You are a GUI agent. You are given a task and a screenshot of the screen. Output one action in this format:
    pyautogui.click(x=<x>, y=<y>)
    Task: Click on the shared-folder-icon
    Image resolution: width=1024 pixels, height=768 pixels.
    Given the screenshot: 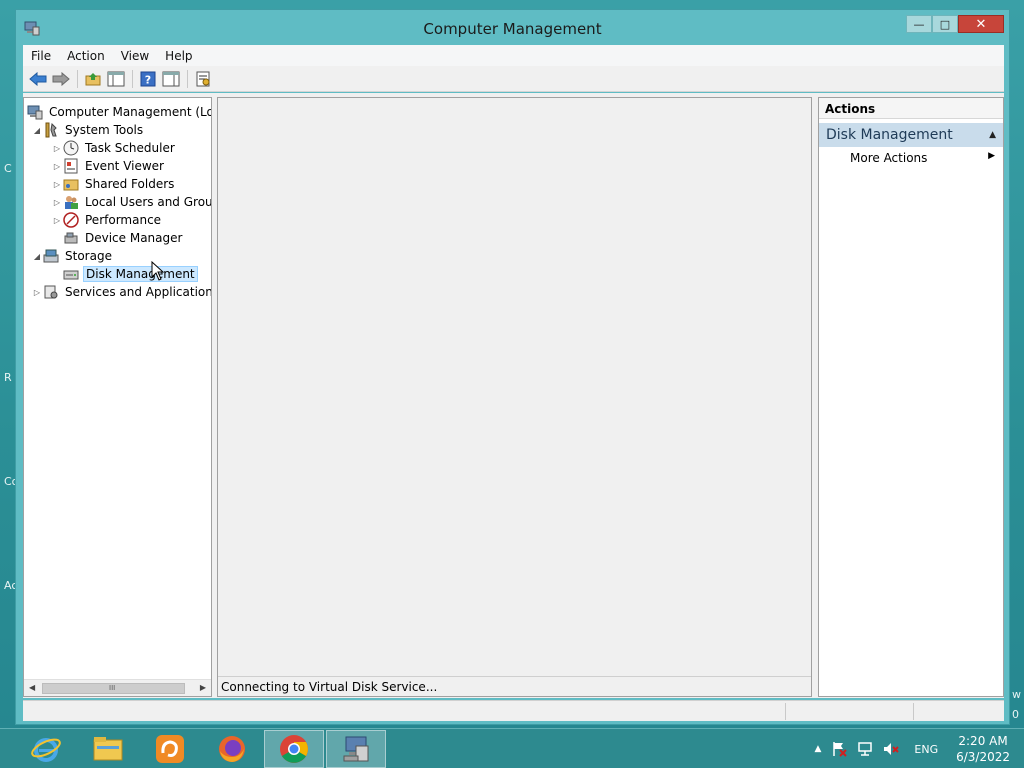 What is the action you would take?
    pyautogui.click(x=71, y=185)
    